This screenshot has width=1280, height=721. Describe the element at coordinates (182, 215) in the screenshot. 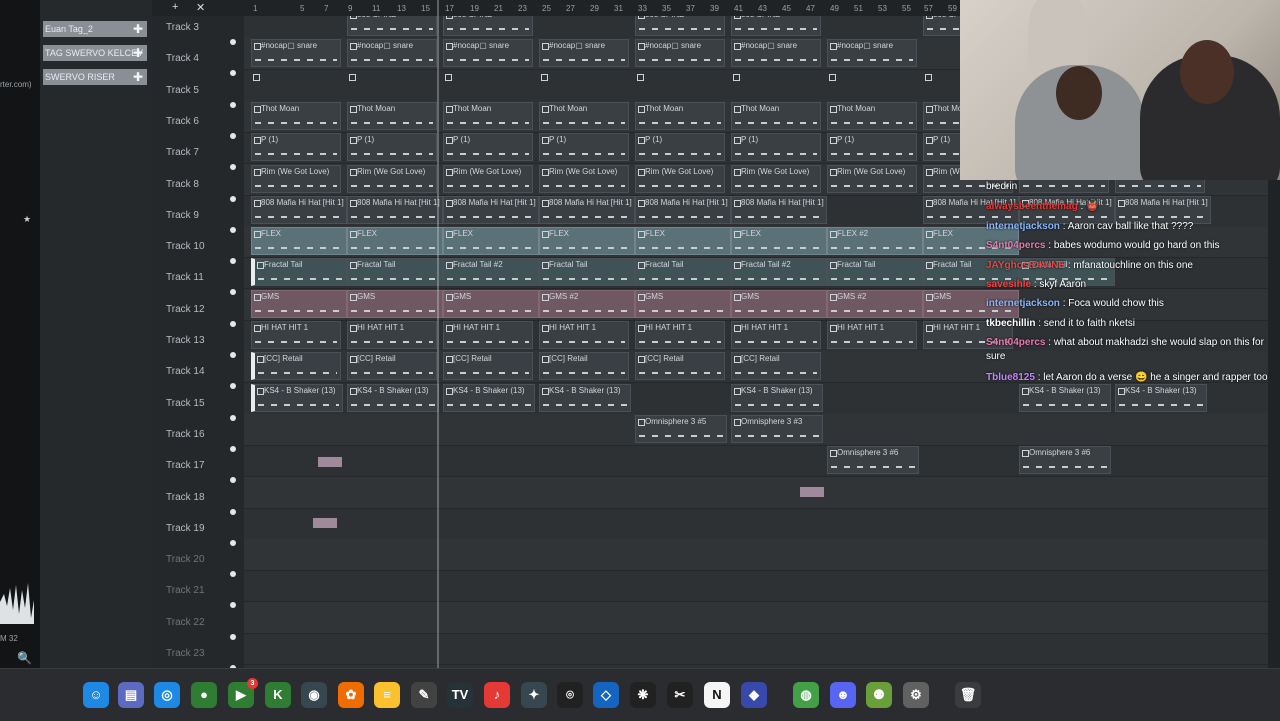

I see `track-label: Track 9` at that location.